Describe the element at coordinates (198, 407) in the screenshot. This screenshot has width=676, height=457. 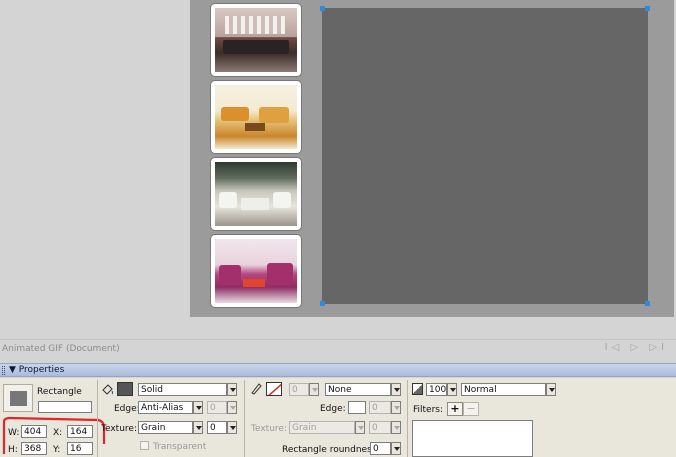
I see `fill-edge-dropdown-arrow` at that location.